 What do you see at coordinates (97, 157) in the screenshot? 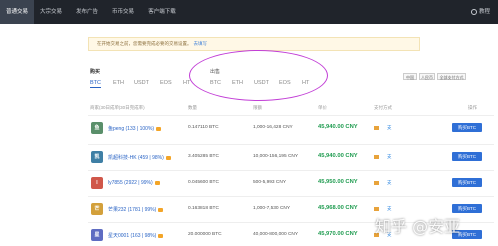
I see `avatar: 凯` at bounding box center [97, 157].